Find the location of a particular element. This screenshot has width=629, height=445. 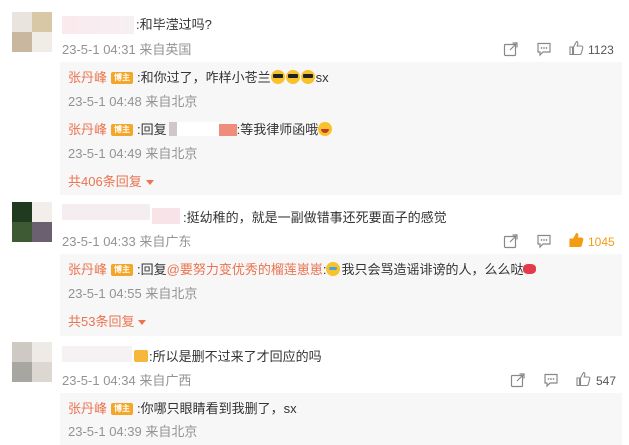

comment-meta: 23-5-1 04:33 来自广东 is located at coordinates (126, 242).